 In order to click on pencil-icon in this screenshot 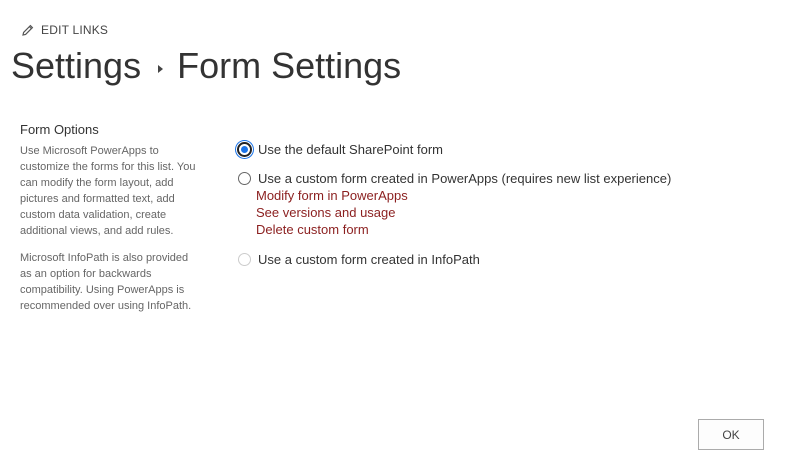, I will do `click(28, 30)`.